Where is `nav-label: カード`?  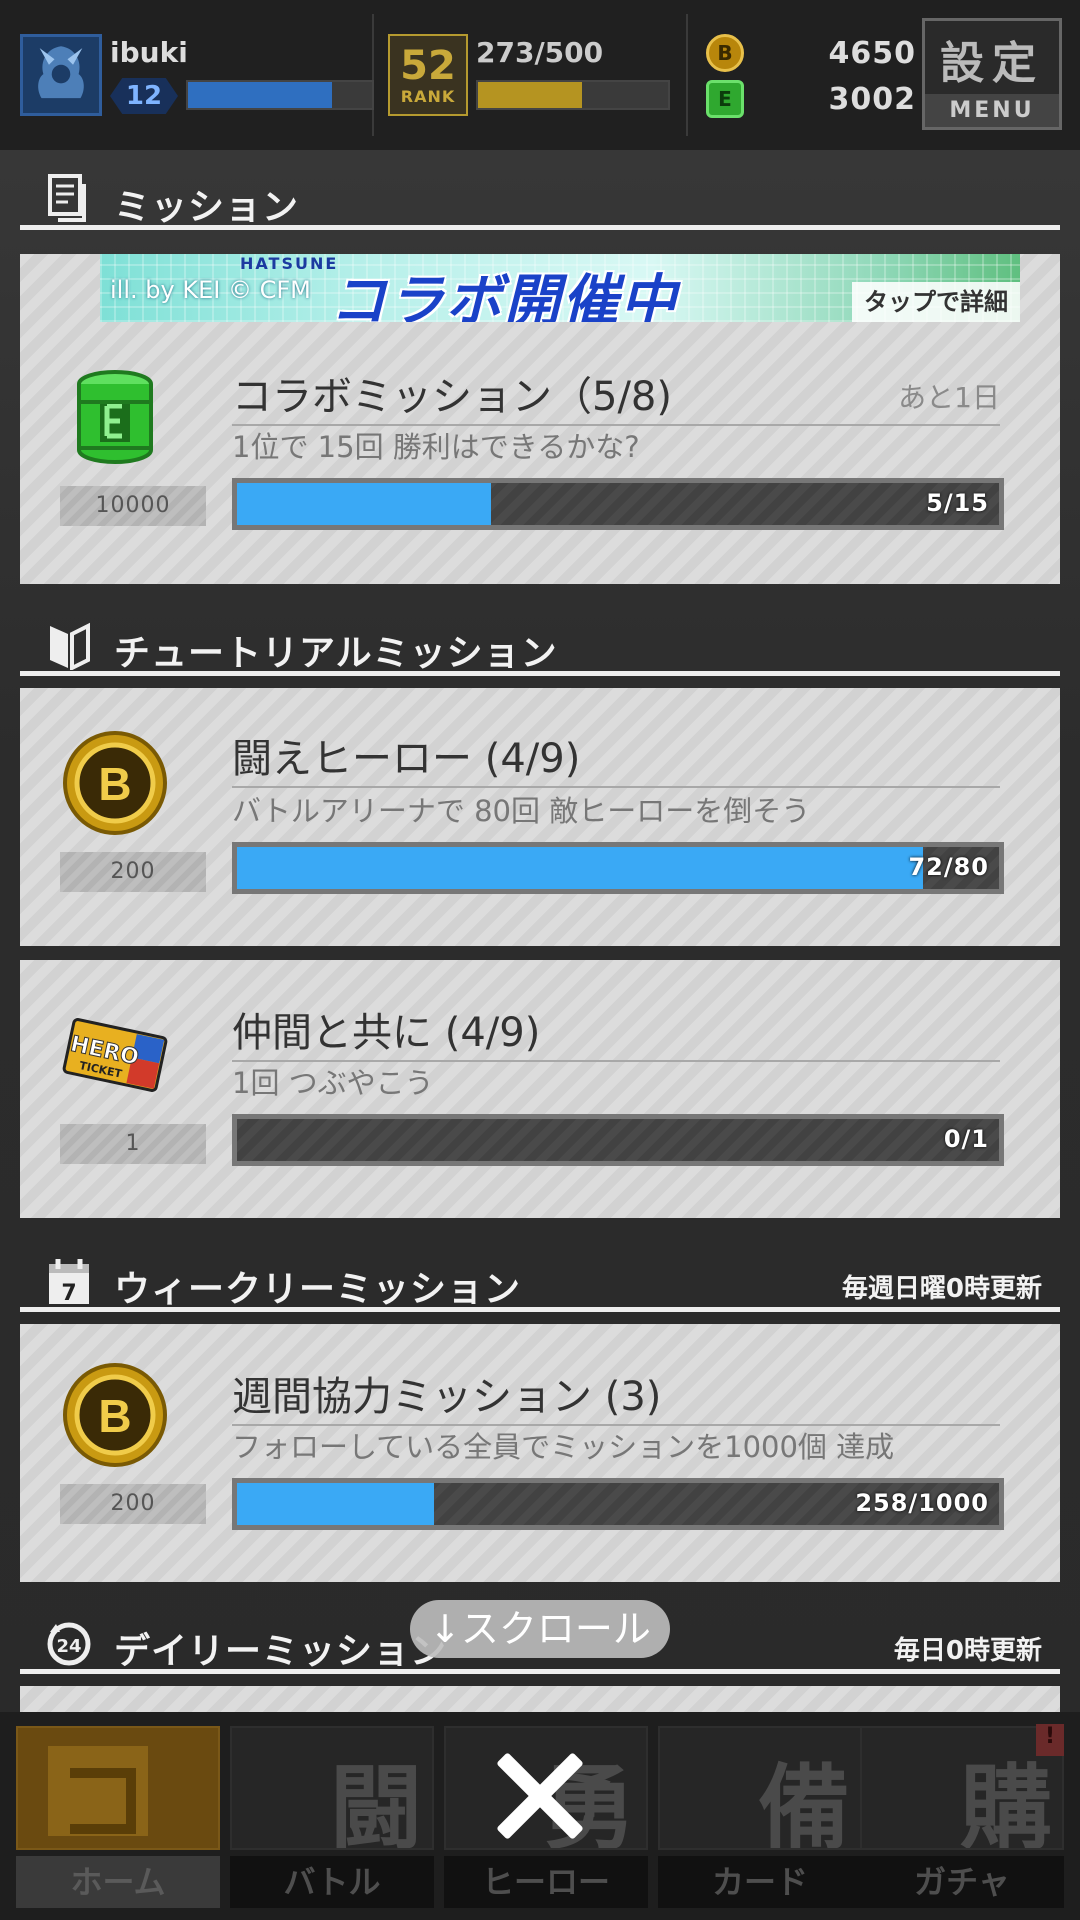 nav-label: カード is located at coordinates (760, 1882).